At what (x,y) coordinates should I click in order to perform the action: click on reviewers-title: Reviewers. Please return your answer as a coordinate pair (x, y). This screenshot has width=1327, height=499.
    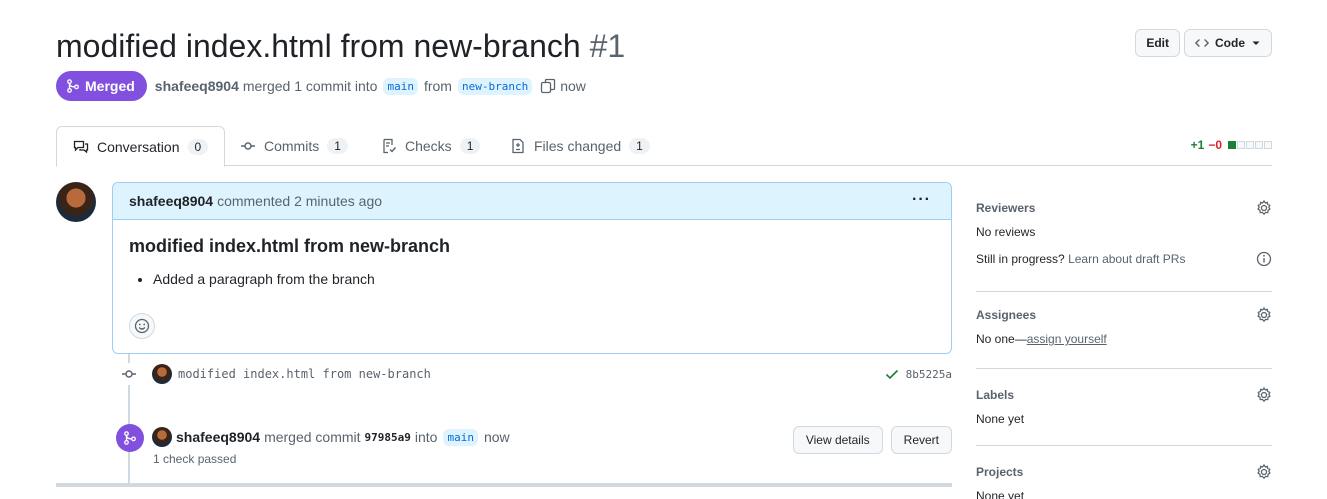
    Looking at the image, I should click on (1006, 208).